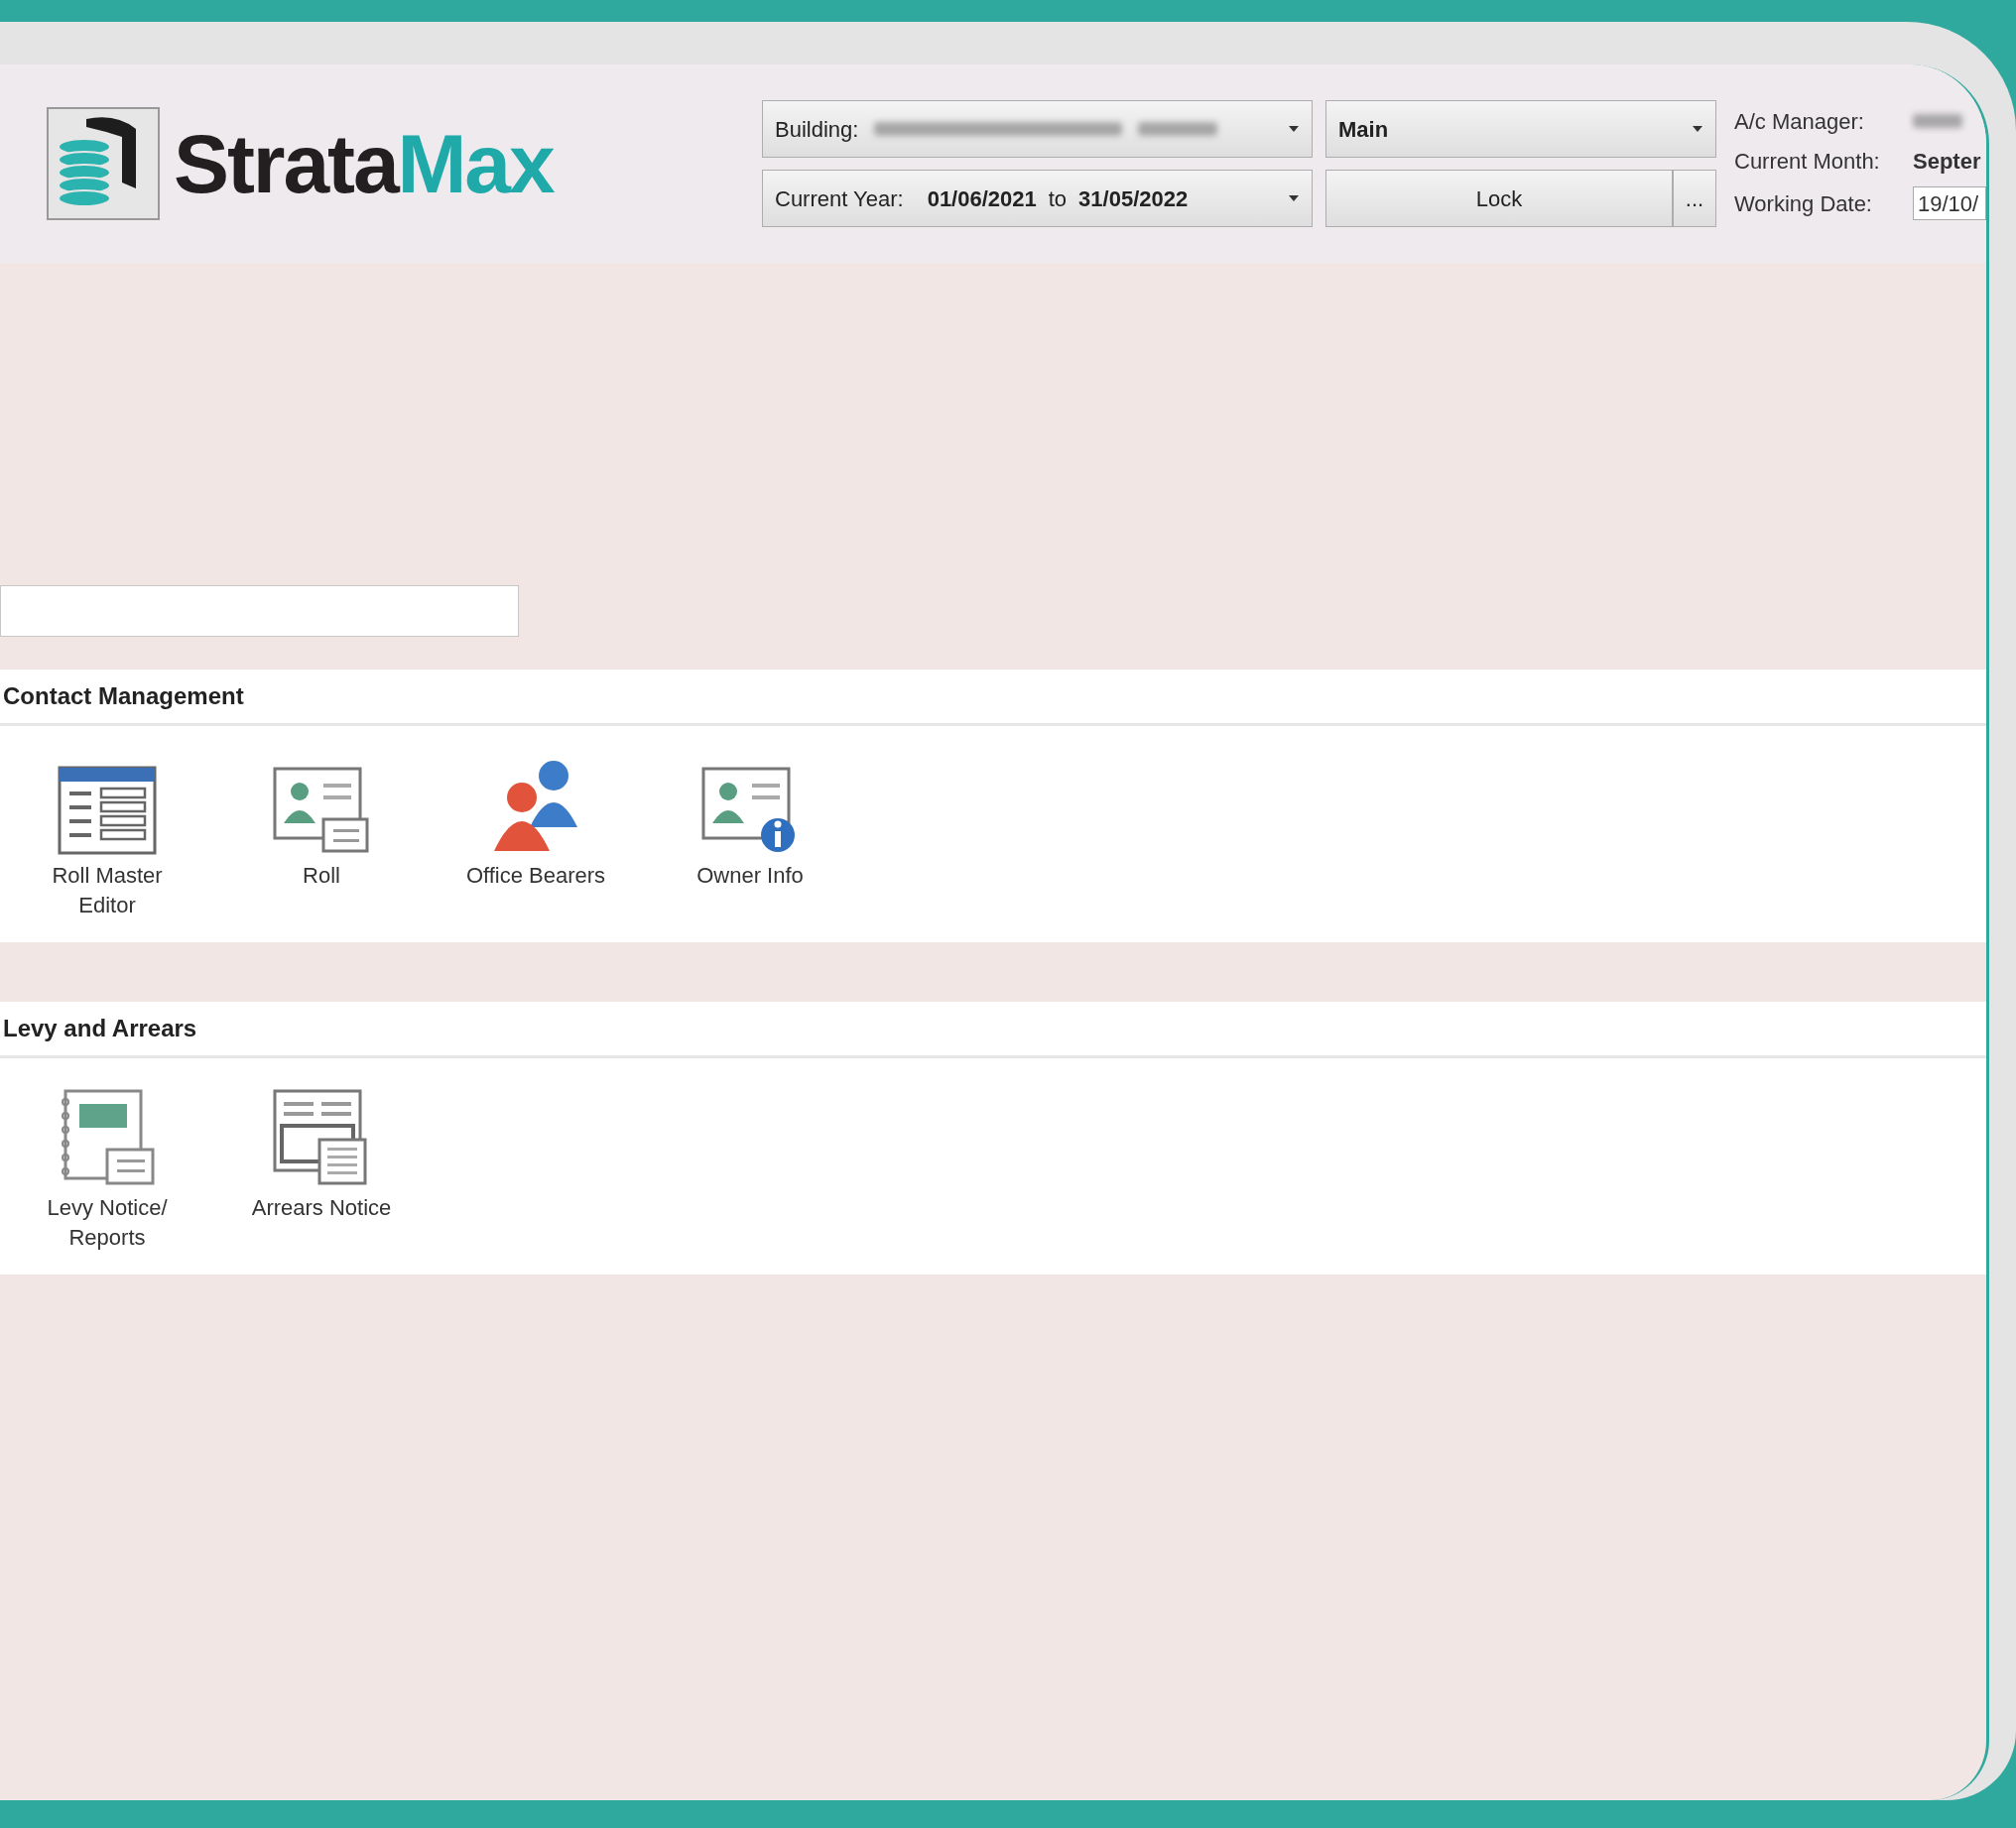  Describe the element at coordinates (1799, 122) in the screenshot. I see `manager-label: A/c Manager:` at that location.